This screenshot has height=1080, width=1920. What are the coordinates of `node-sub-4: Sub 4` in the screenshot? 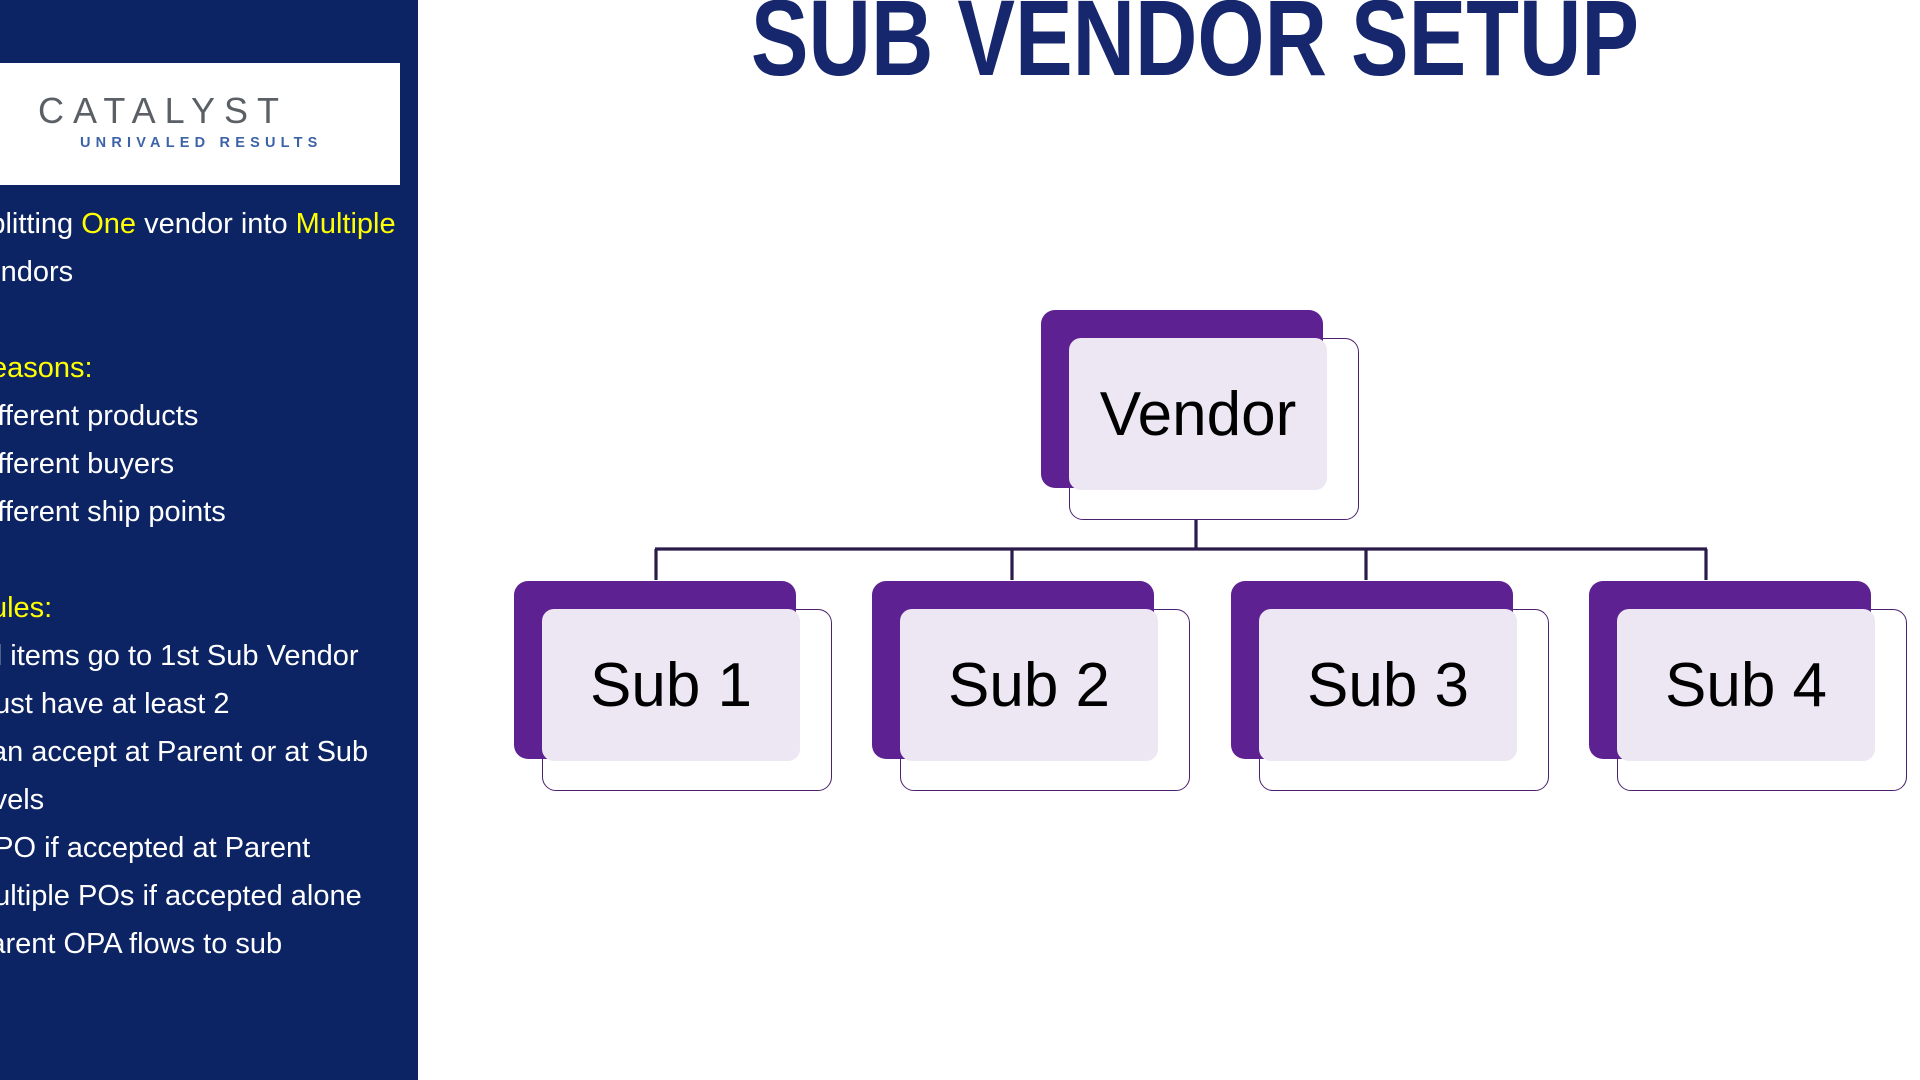 It's located at (1749, 688).